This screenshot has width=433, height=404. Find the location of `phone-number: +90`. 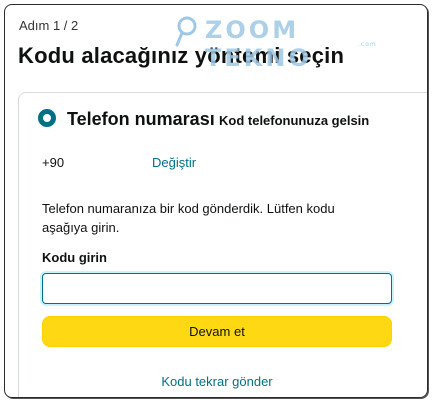

phone-number: +90 is located at coordinates (53, 162).